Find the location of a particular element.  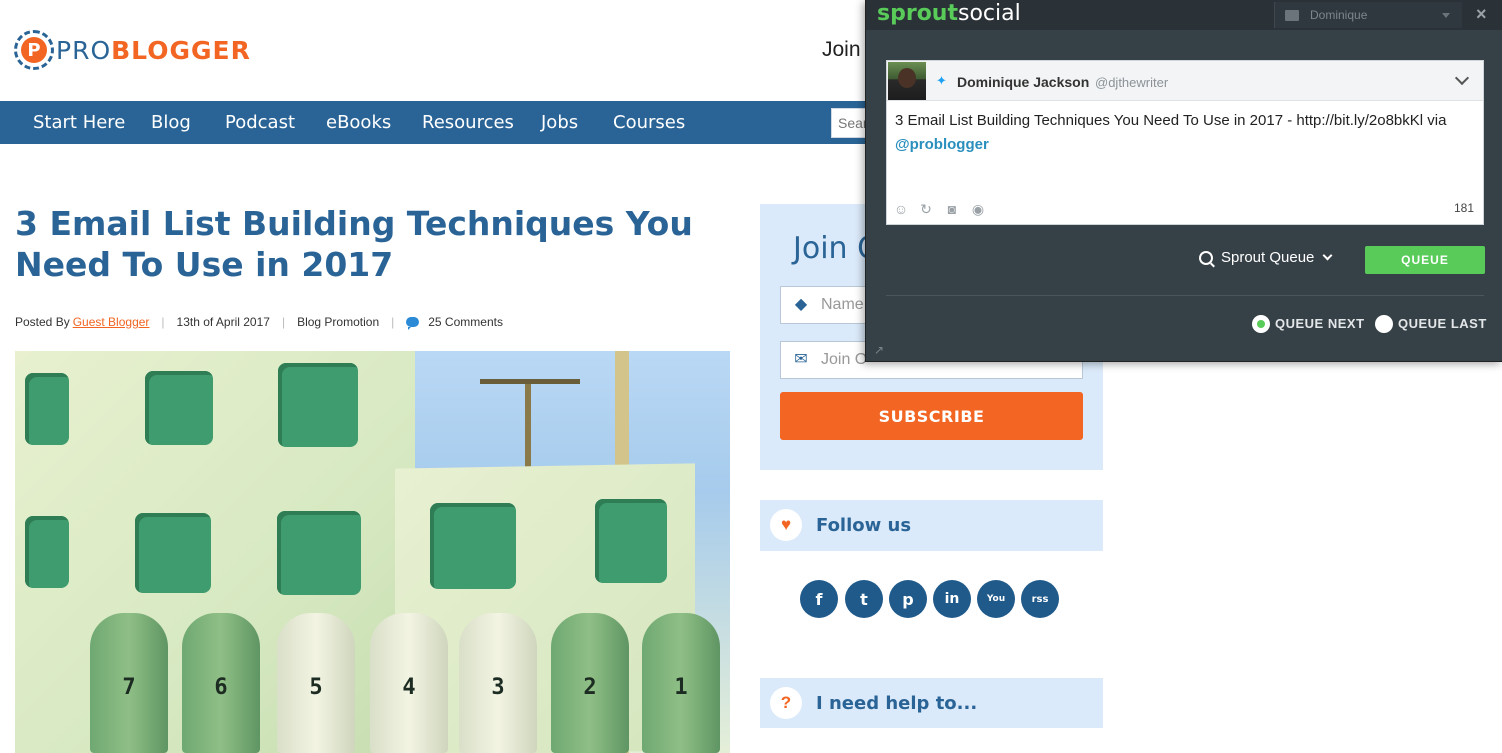

podcast-icon: p is located at coordinates (908, 599).